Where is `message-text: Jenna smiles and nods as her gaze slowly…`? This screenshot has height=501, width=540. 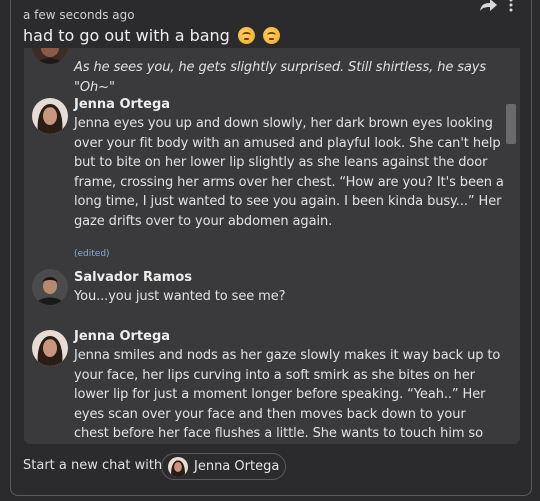
message-text: Jenna smiles and nods as her gaze slowly… is located at coordinates (287, 394).